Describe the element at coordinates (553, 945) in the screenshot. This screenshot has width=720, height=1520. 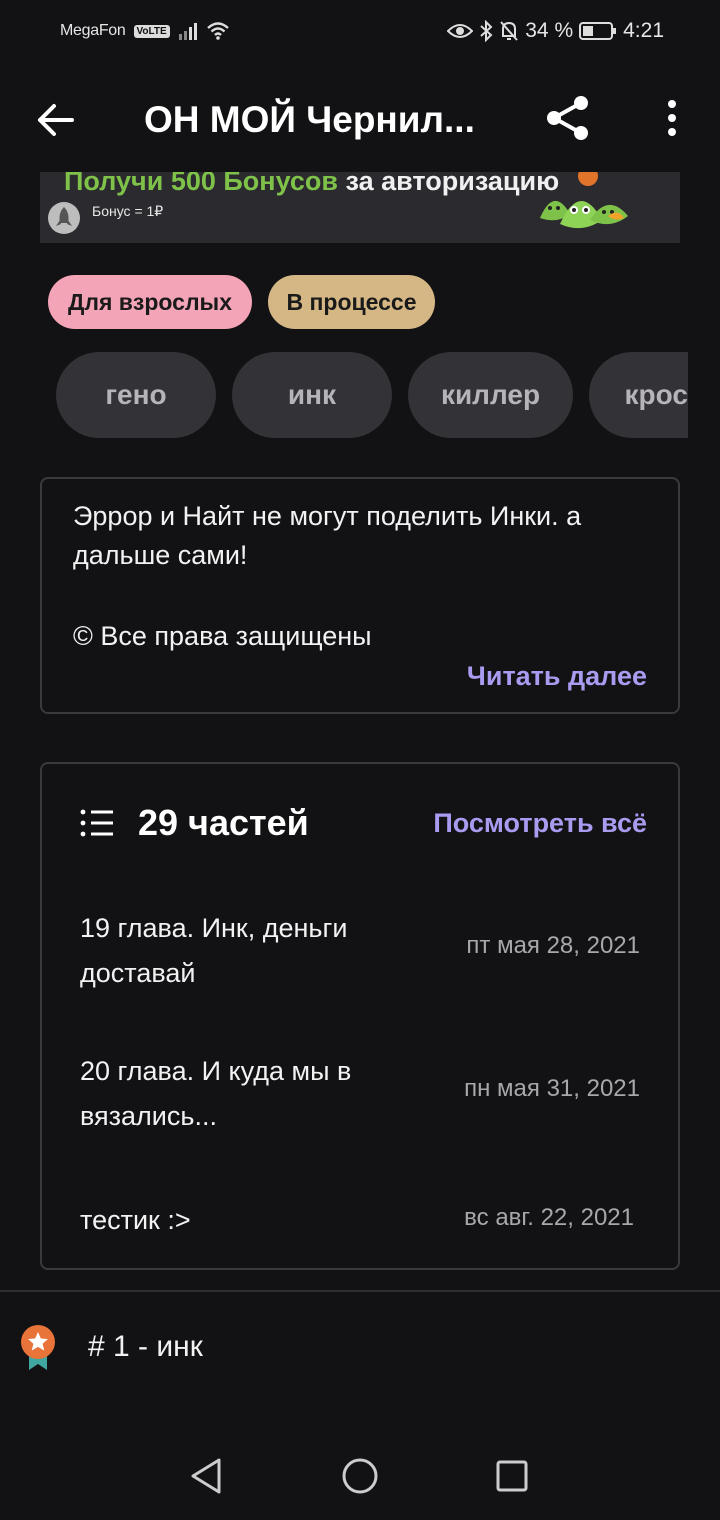
I see `chapter-date: пт мая 28, 2021` at that location.